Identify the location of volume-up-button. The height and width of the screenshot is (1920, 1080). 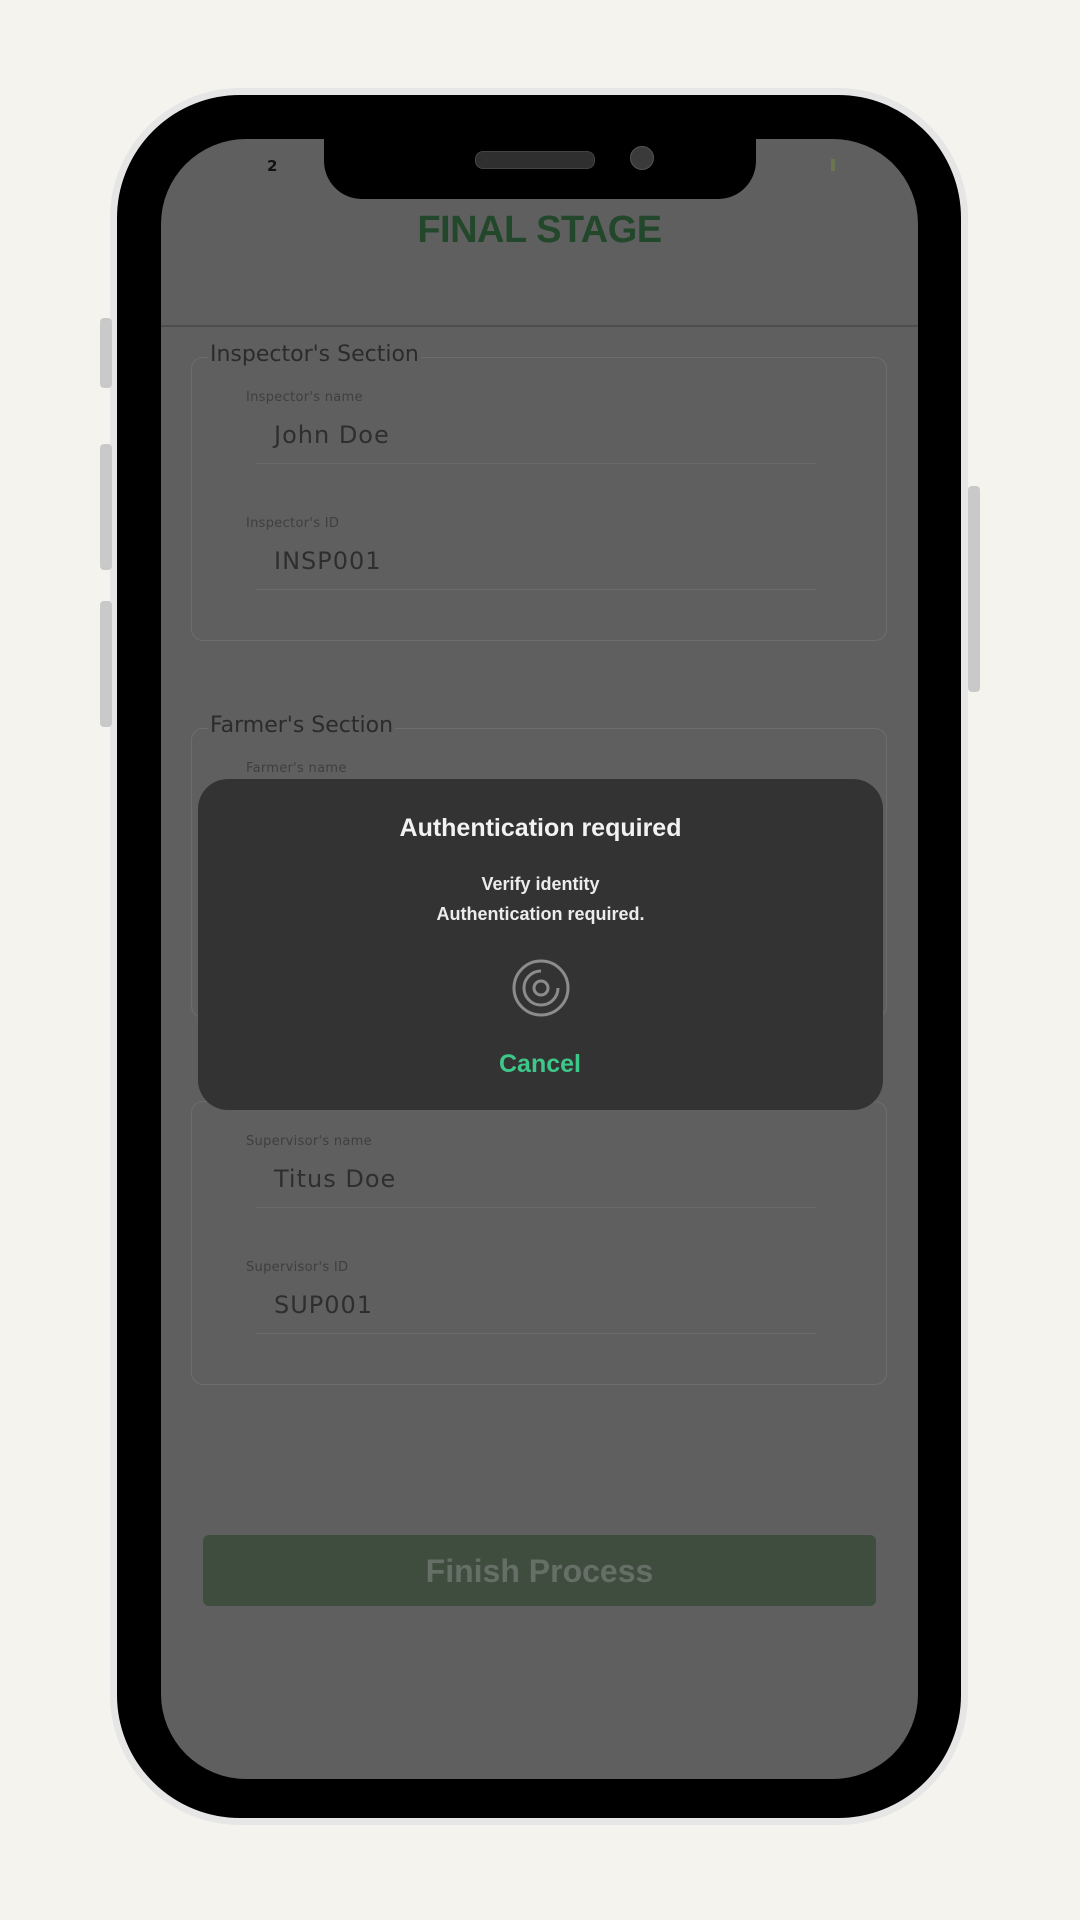
(106, 507).